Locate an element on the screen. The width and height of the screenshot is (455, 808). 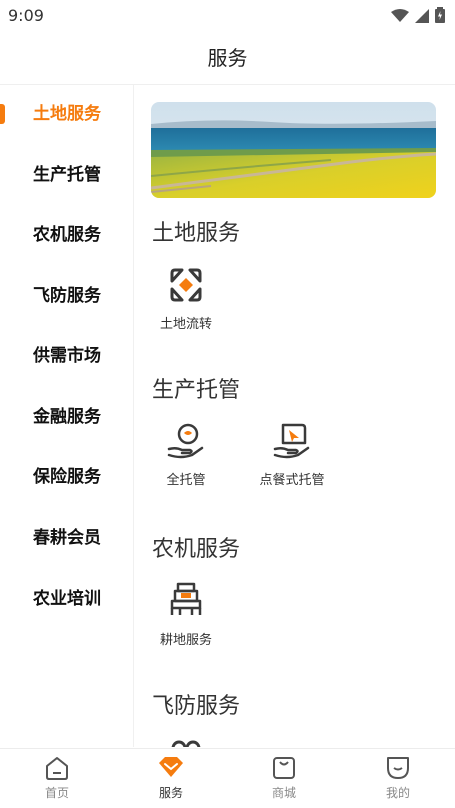
service-item-label: 土地流转 is located at coordinates (185, 324).